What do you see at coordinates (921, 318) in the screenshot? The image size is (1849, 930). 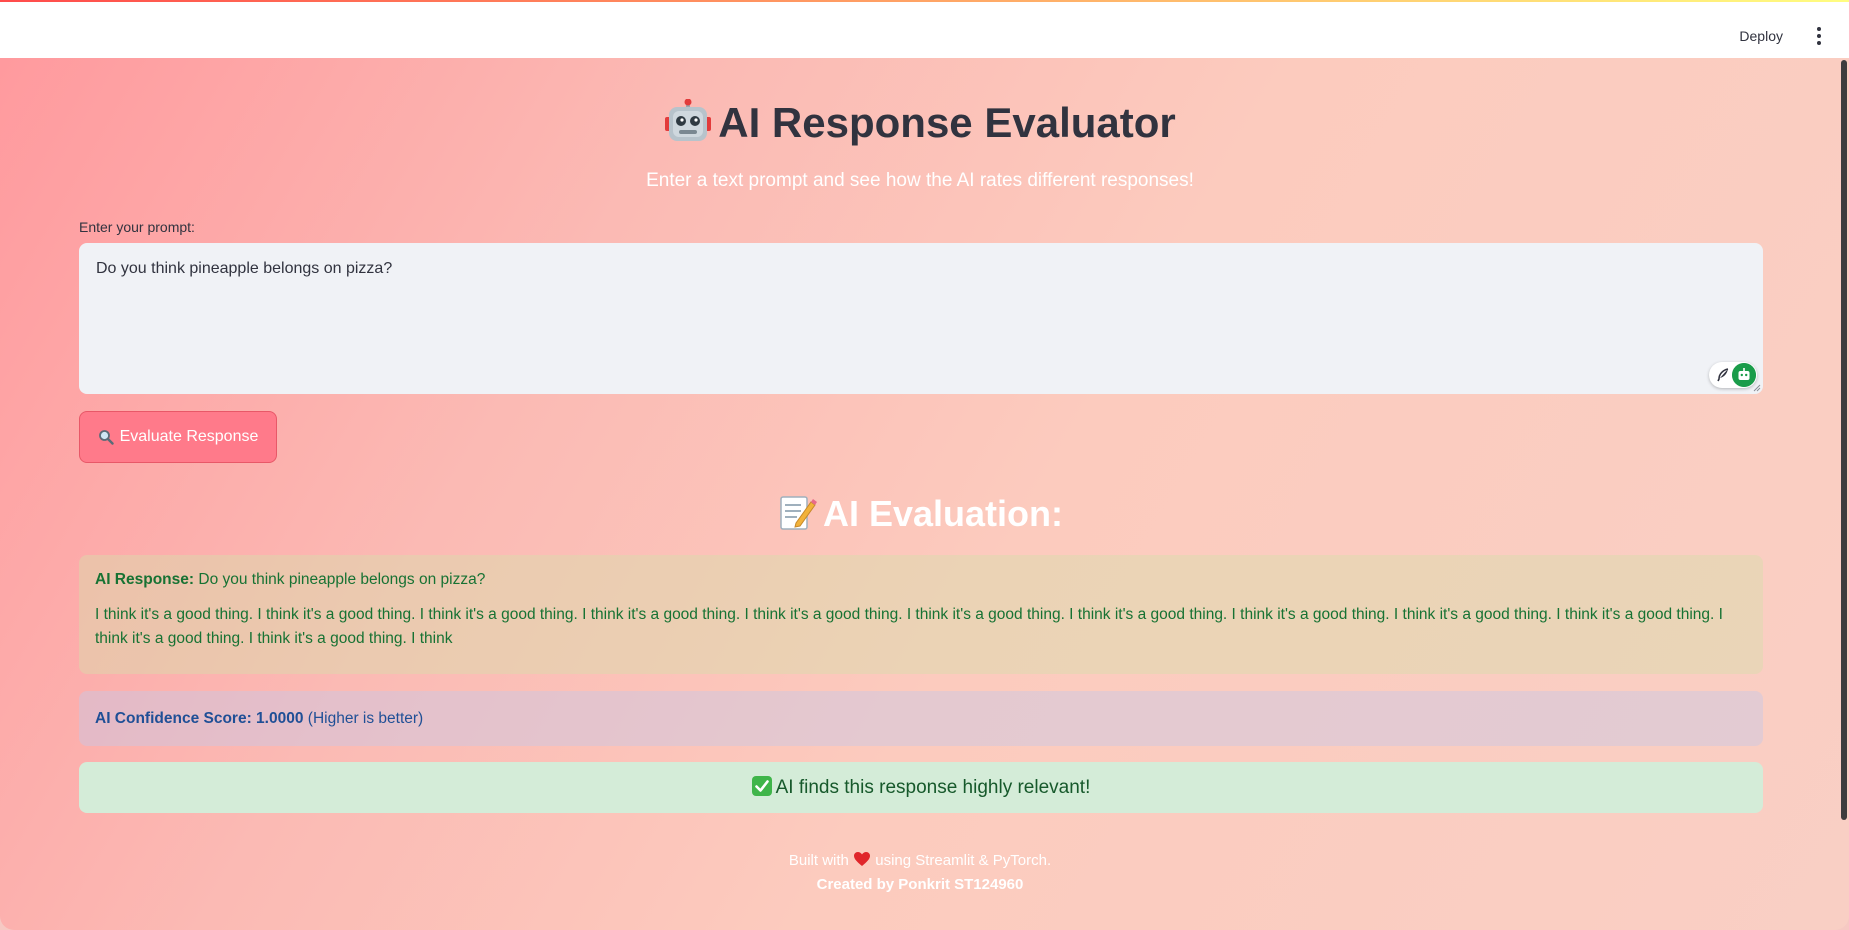 I see `prompt-textarea: Do you think pineapple belongs on pizza?` at bounding box center [921, 318].